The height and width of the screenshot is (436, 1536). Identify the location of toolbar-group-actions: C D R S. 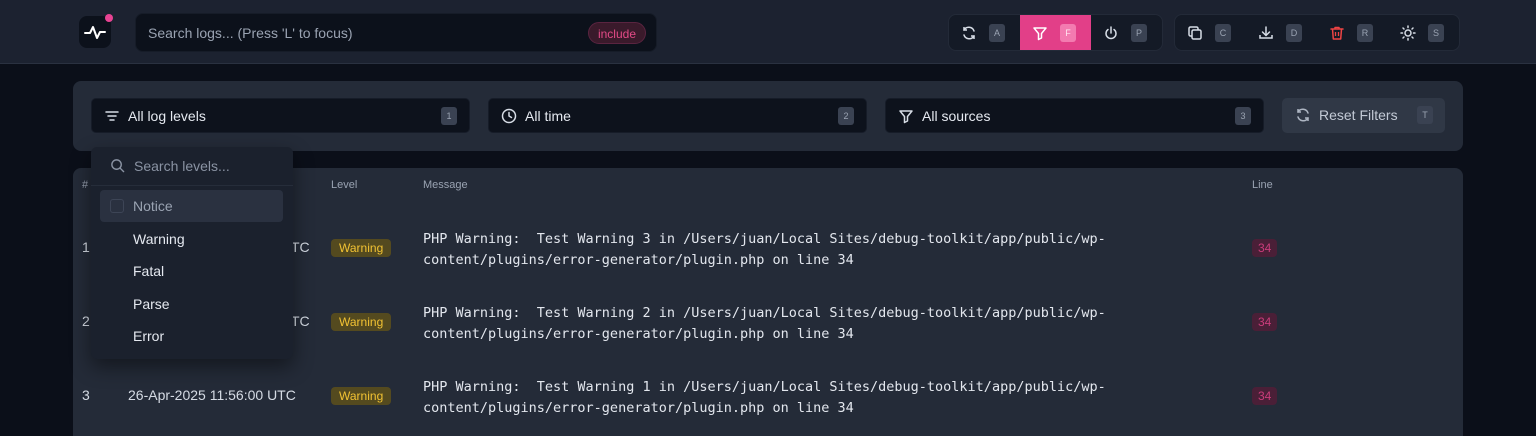
(1317, 32).